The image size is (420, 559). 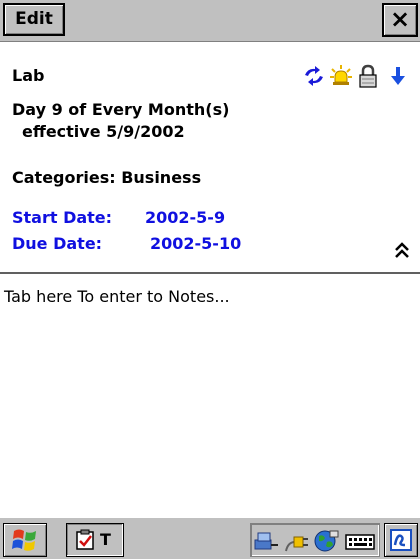 I want to click on start-date-row: Start Date: 2002-5-9, so click(x=118, y=217).